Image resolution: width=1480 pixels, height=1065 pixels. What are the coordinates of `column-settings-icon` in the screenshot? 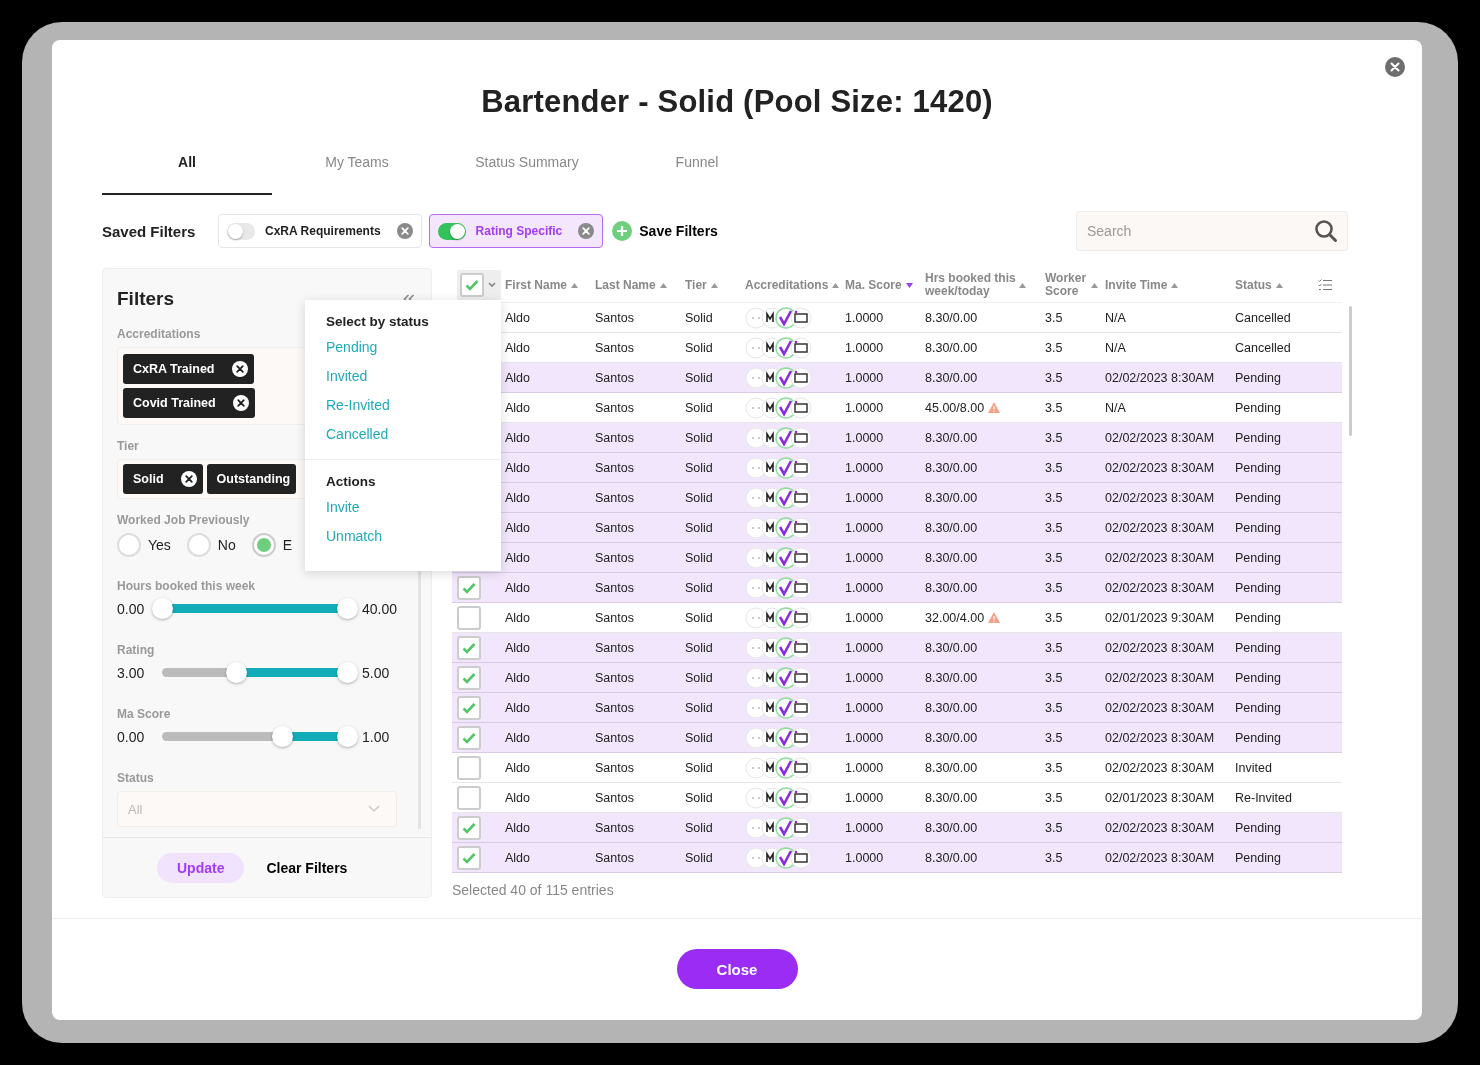 It's located at (1325, 285).